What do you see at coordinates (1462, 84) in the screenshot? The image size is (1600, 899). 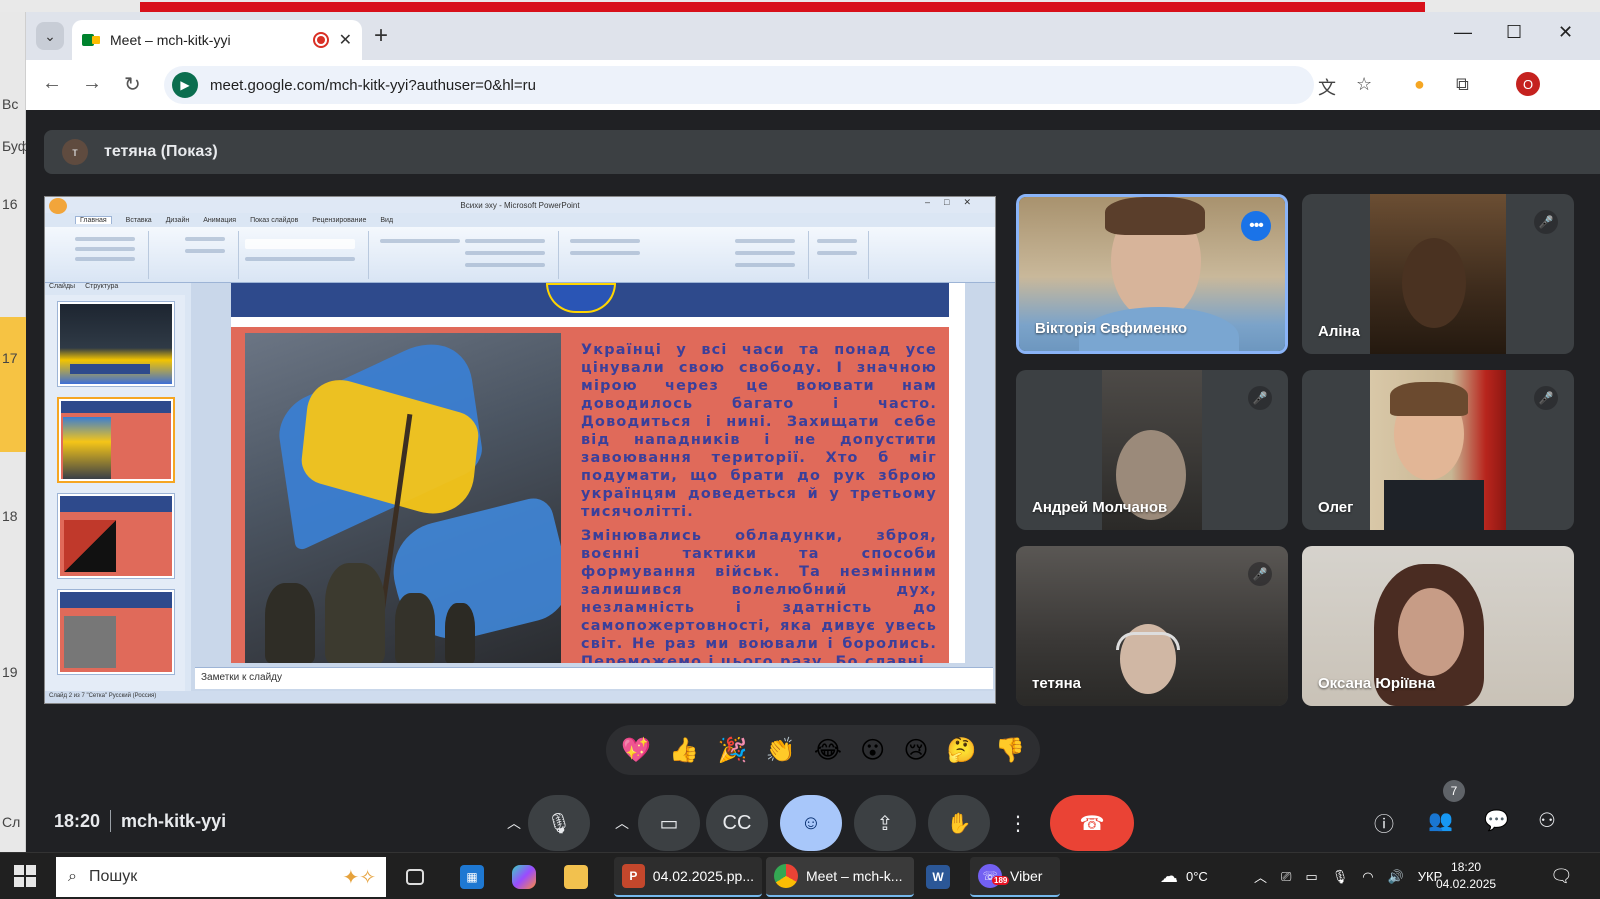 I see `extensions-puzzle-icon: ⧉` at bounding box center [1462, 84].